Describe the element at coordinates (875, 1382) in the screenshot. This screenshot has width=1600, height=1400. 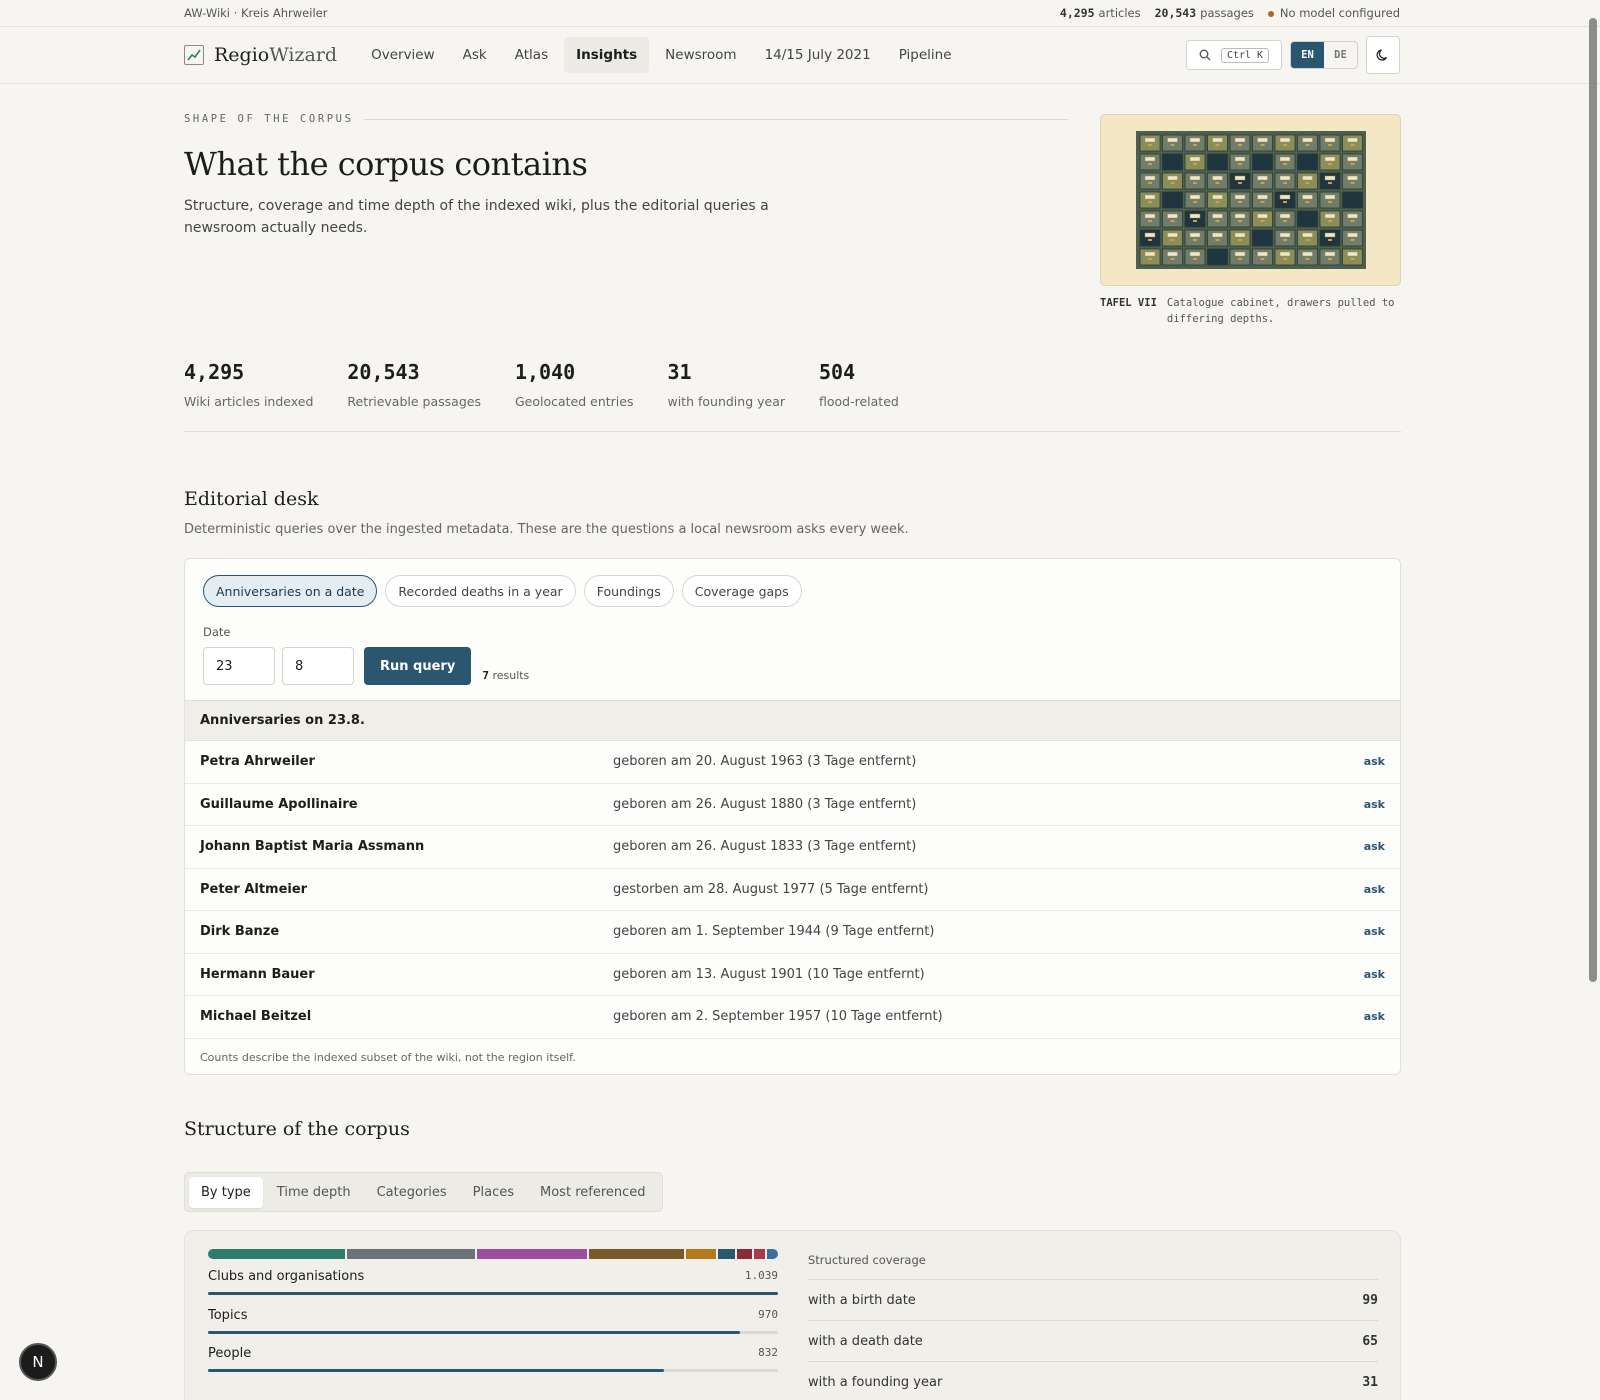
I see `coverage-label: with a founding year` at that location.